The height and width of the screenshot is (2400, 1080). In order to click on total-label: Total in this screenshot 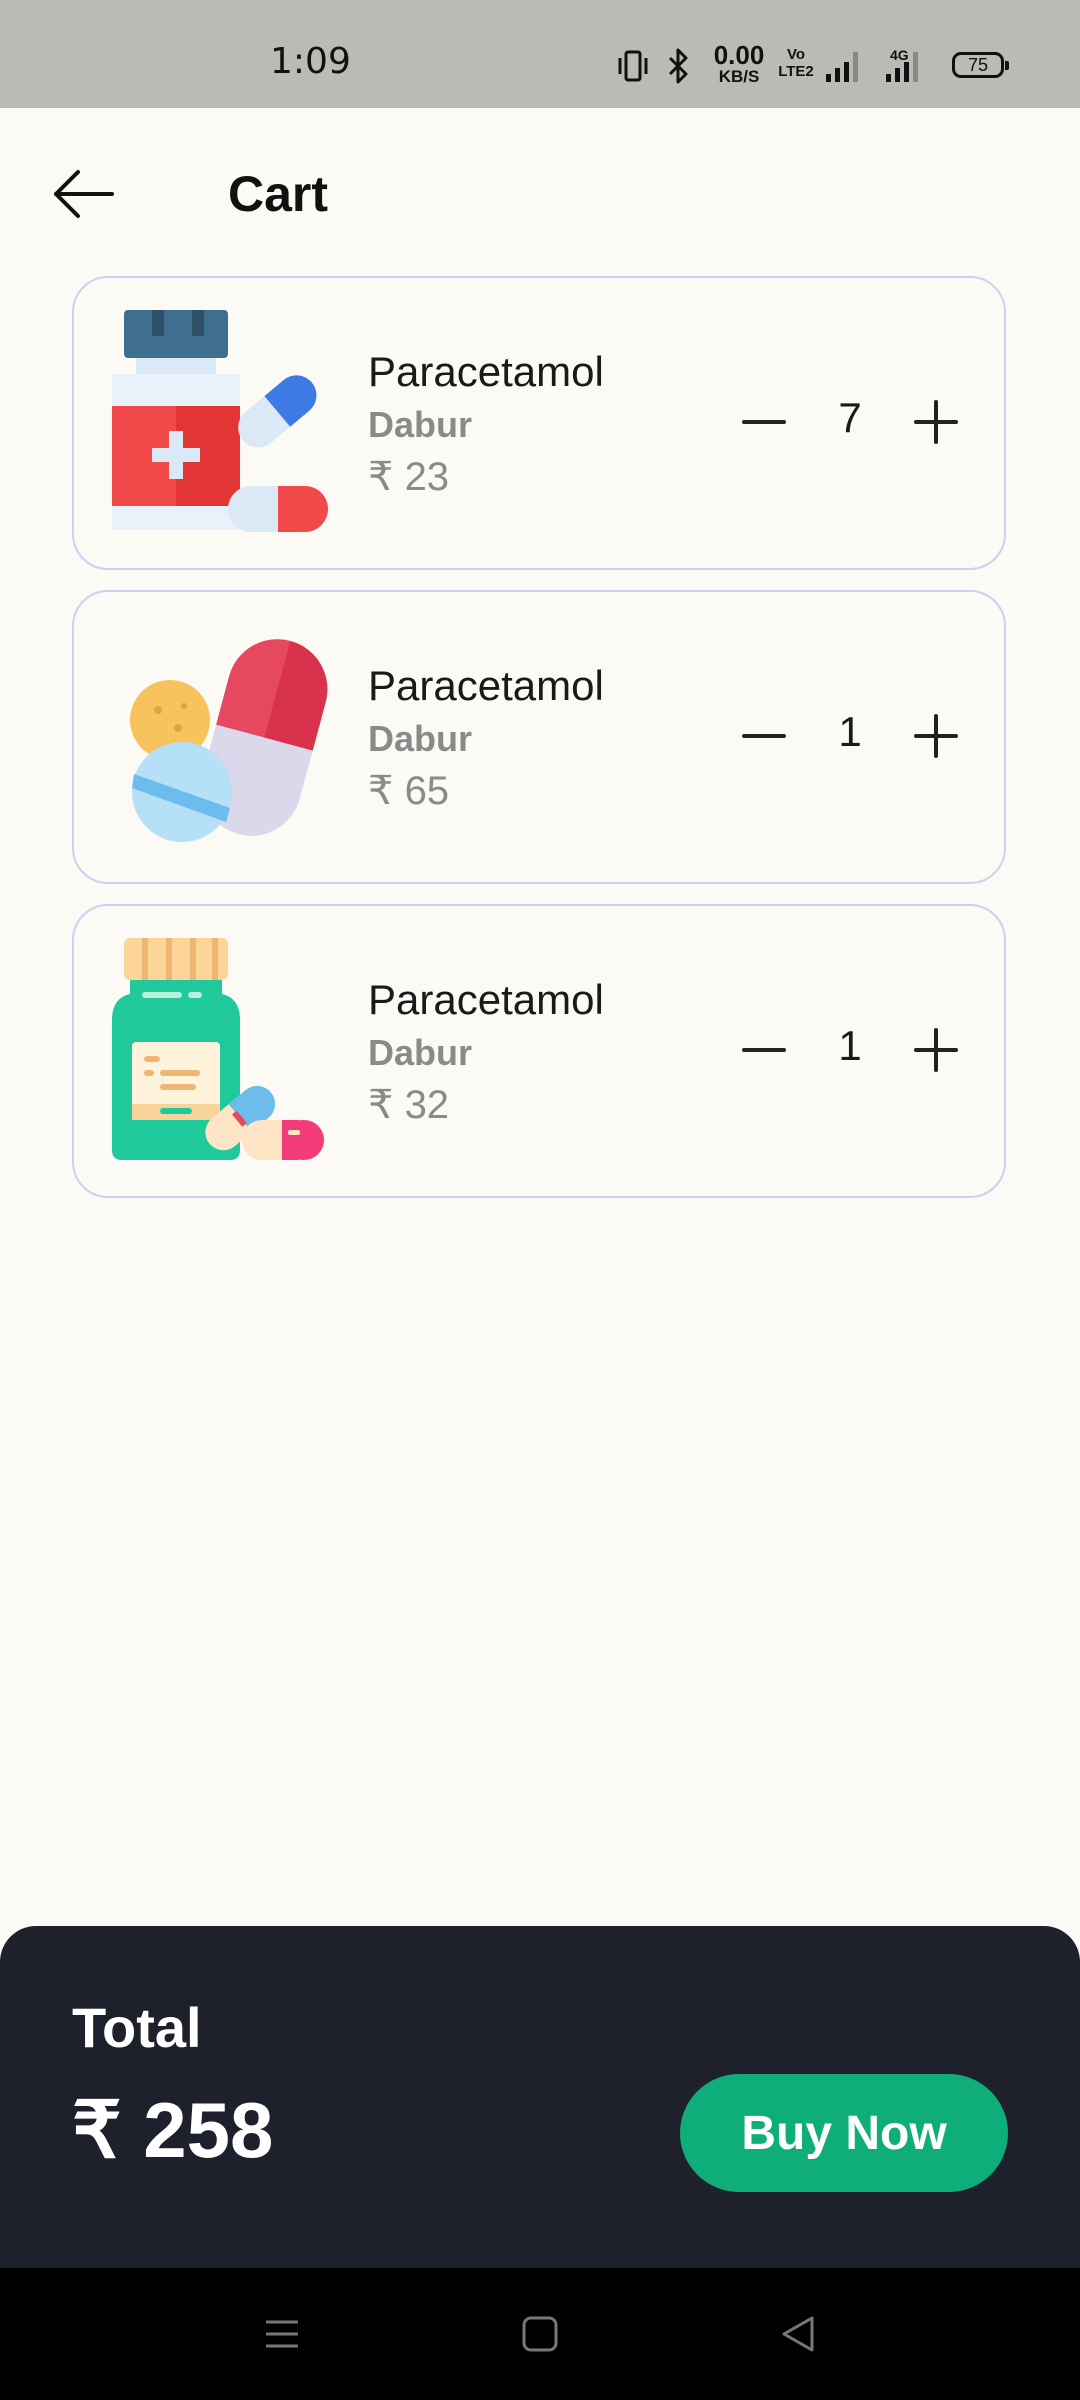, I will do `click(137, 2027)`.